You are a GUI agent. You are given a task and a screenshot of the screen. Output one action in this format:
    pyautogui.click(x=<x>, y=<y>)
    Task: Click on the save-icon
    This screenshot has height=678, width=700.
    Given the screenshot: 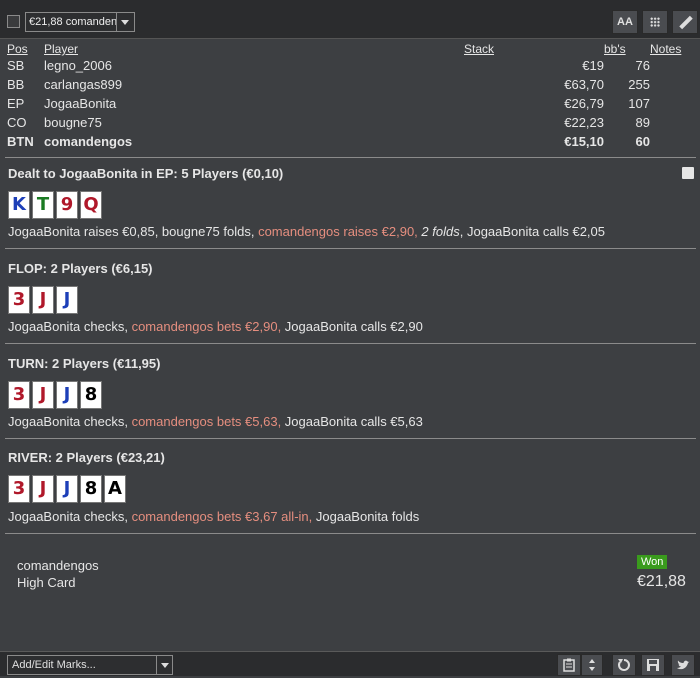 What is the action you would take?
    pyautogui.click(x=653, y=665)
    